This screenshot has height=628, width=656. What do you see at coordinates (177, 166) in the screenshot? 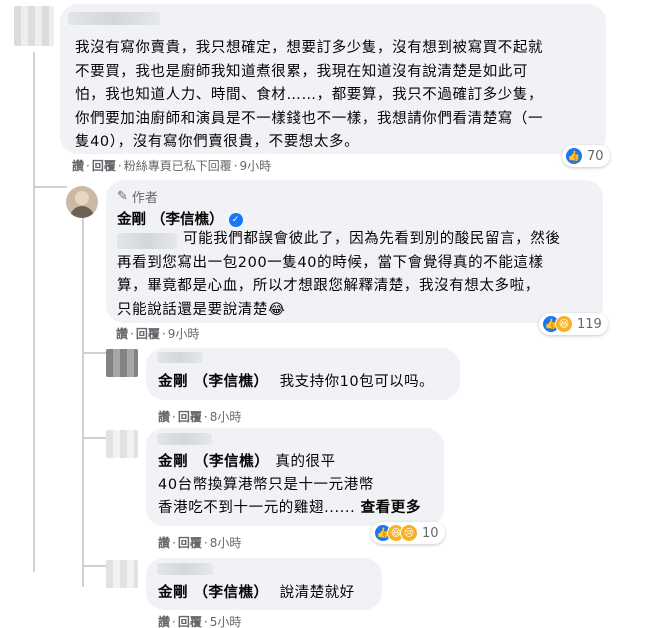
I see `page-replied-note: 粉絲專頁已私下回覆` at bounding box center [177, 166].